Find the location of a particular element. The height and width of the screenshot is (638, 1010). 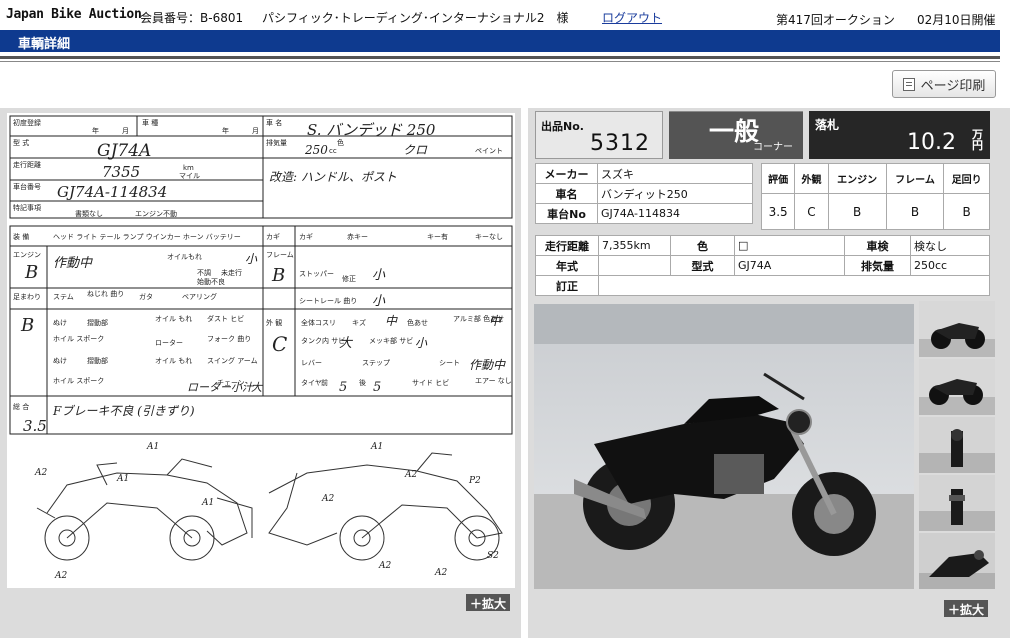

logout-link: ログアウト is located at coordinates (632, 17).